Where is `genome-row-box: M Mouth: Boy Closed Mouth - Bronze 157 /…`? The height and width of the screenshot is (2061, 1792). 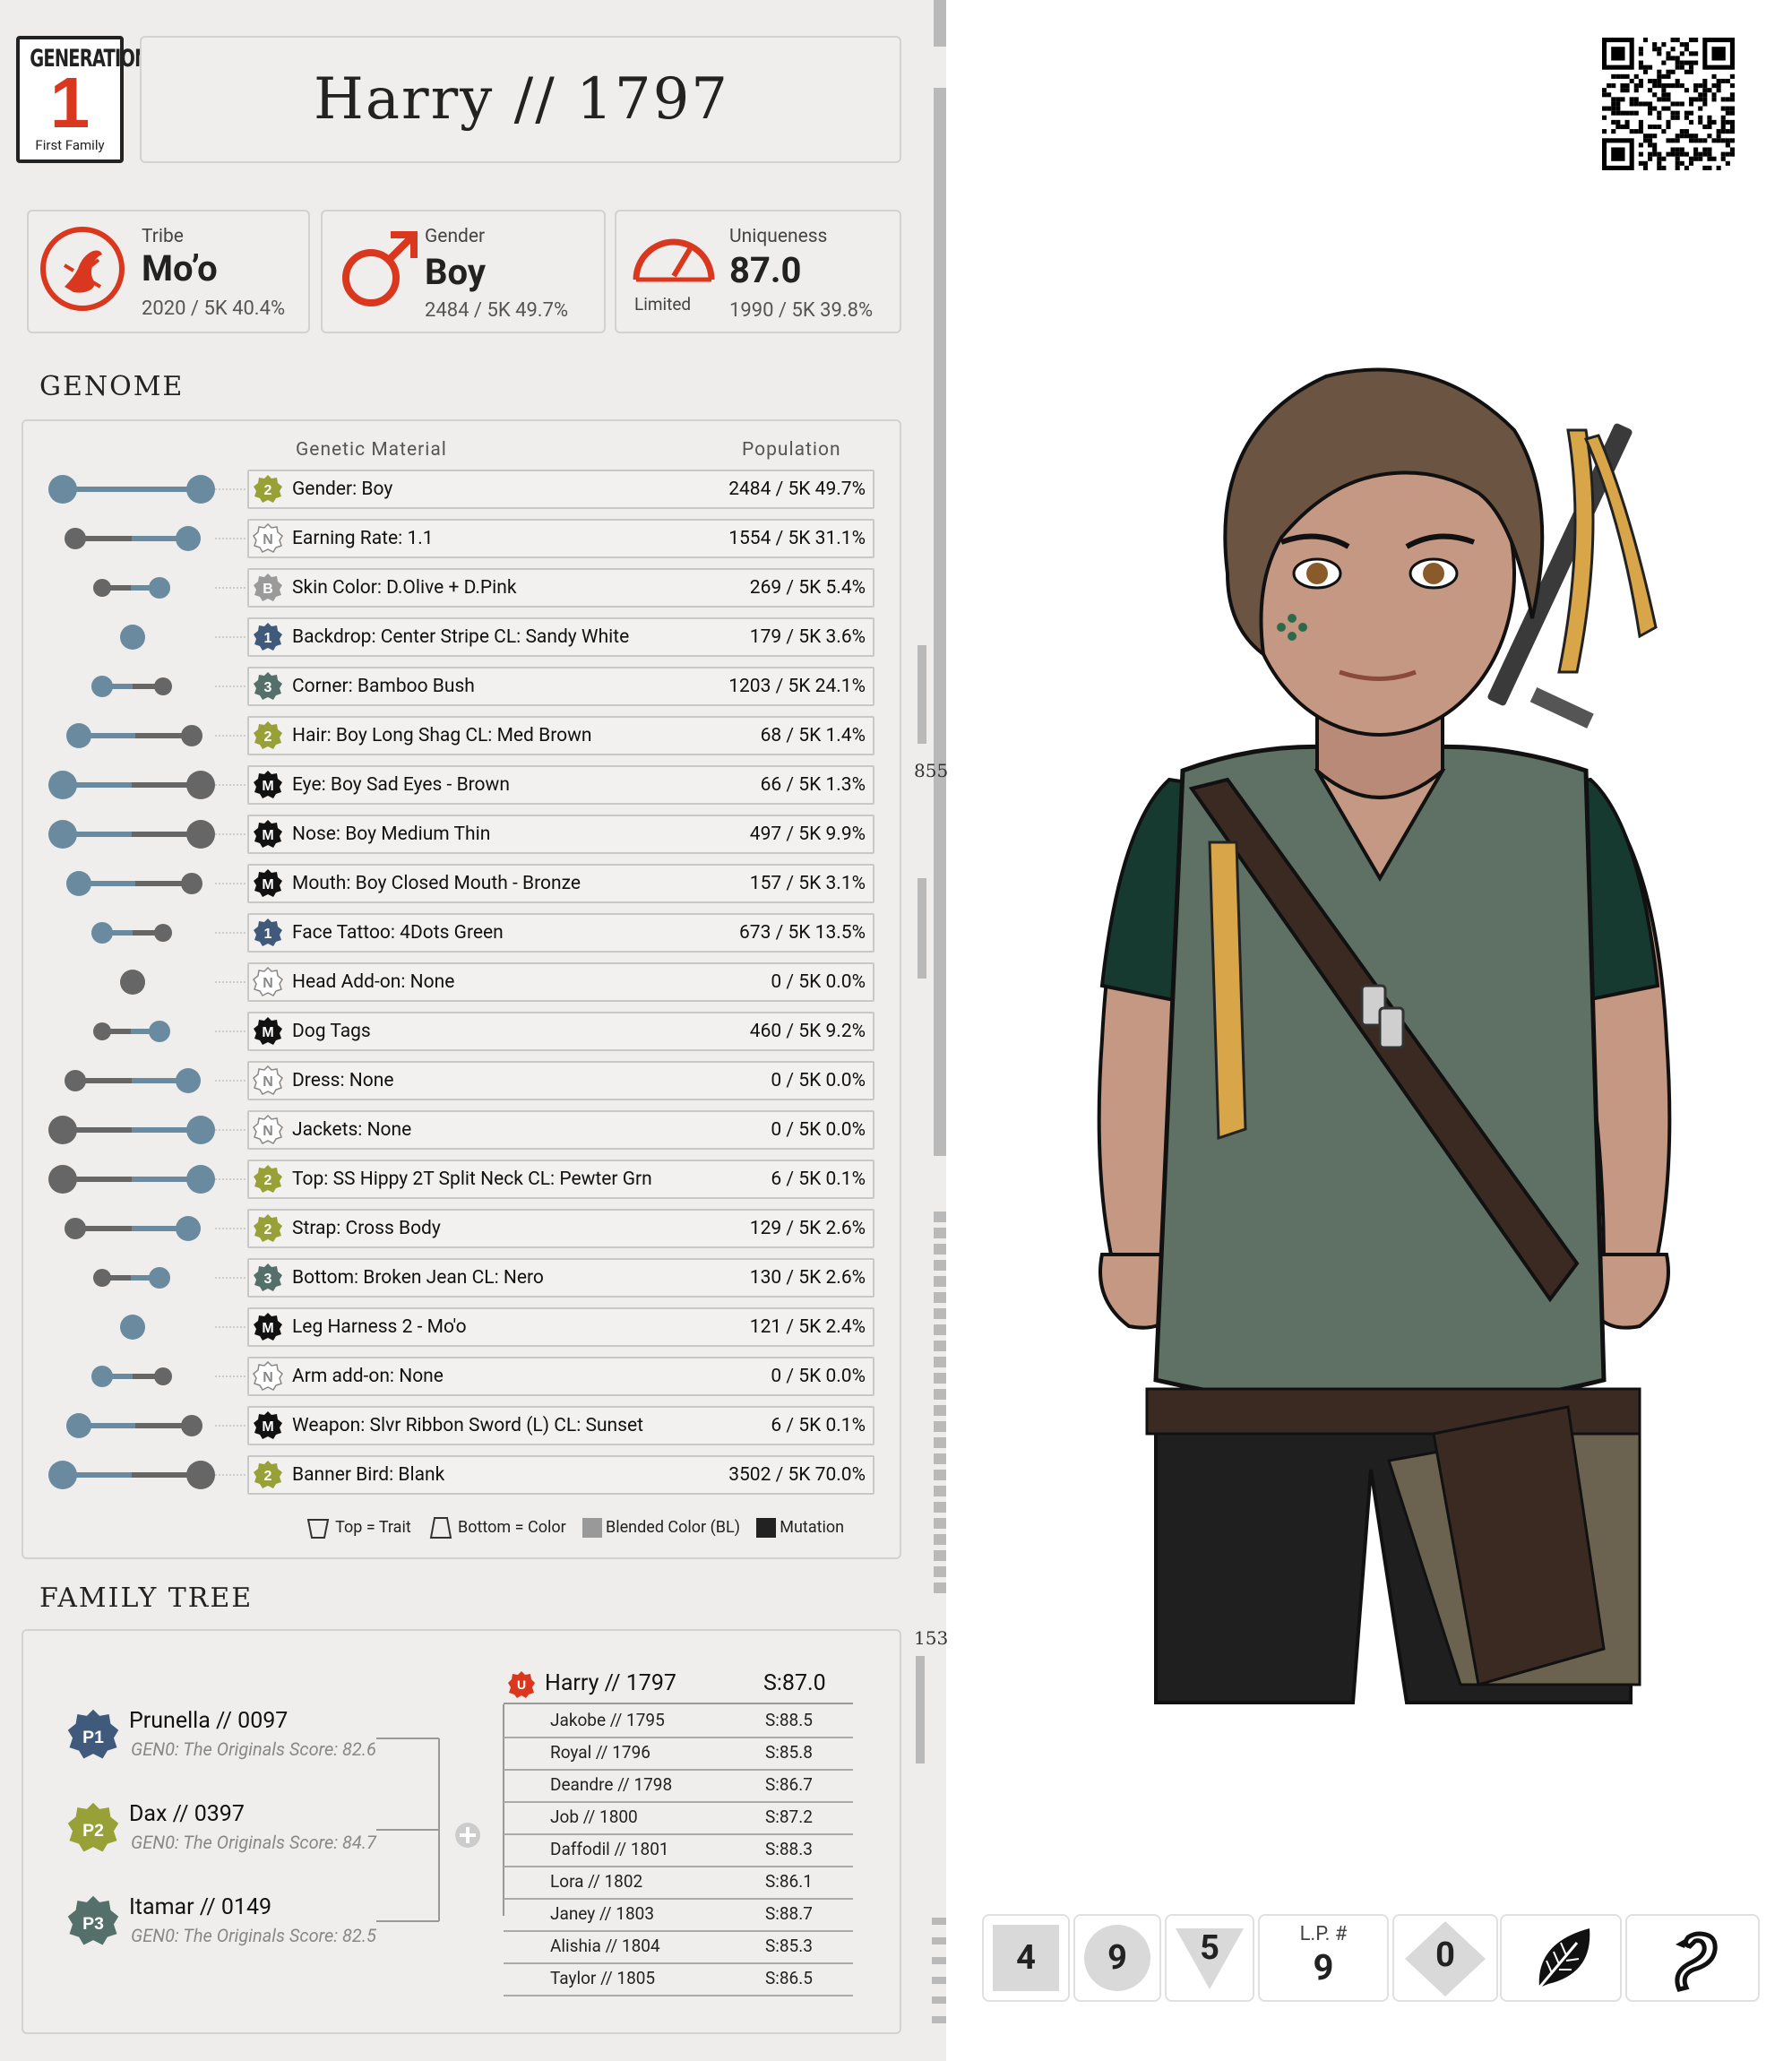 genome-row-box: M Mouth: Boy Closed Mouth - Bronze 157 /… is located at coordinates (561, 883).